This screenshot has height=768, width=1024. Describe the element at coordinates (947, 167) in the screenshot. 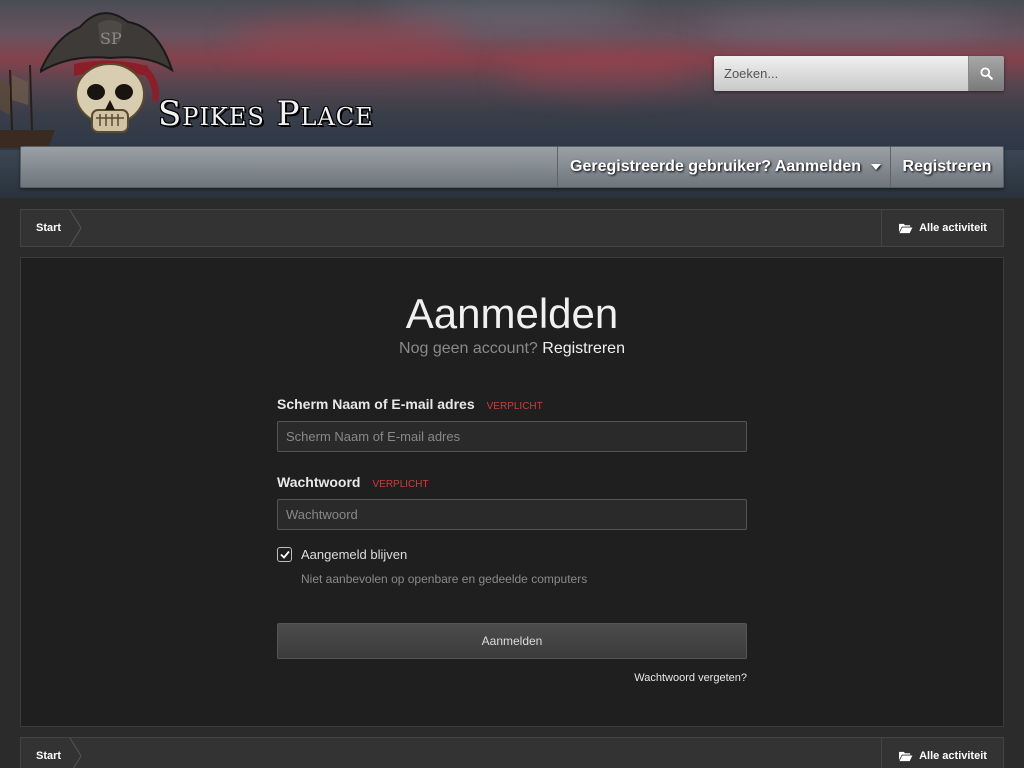

I see `nav-register-link: Registreren` at that location.